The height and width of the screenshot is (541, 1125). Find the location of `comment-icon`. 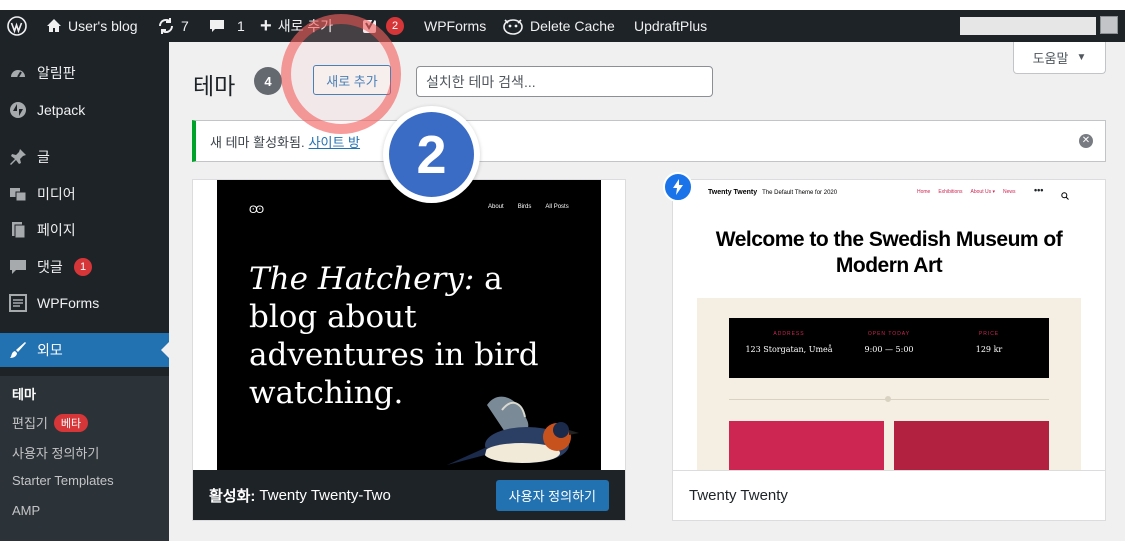

comment-icon is located at coordinates (18, 267).